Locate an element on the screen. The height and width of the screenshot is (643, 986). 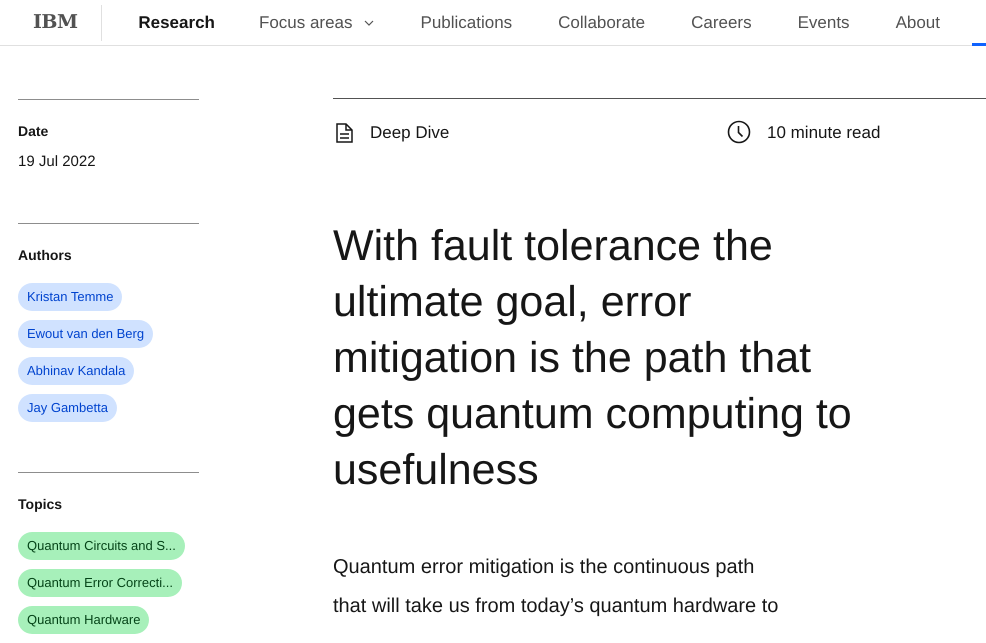
topics-label: Topics is located at coordinates (41, 504).